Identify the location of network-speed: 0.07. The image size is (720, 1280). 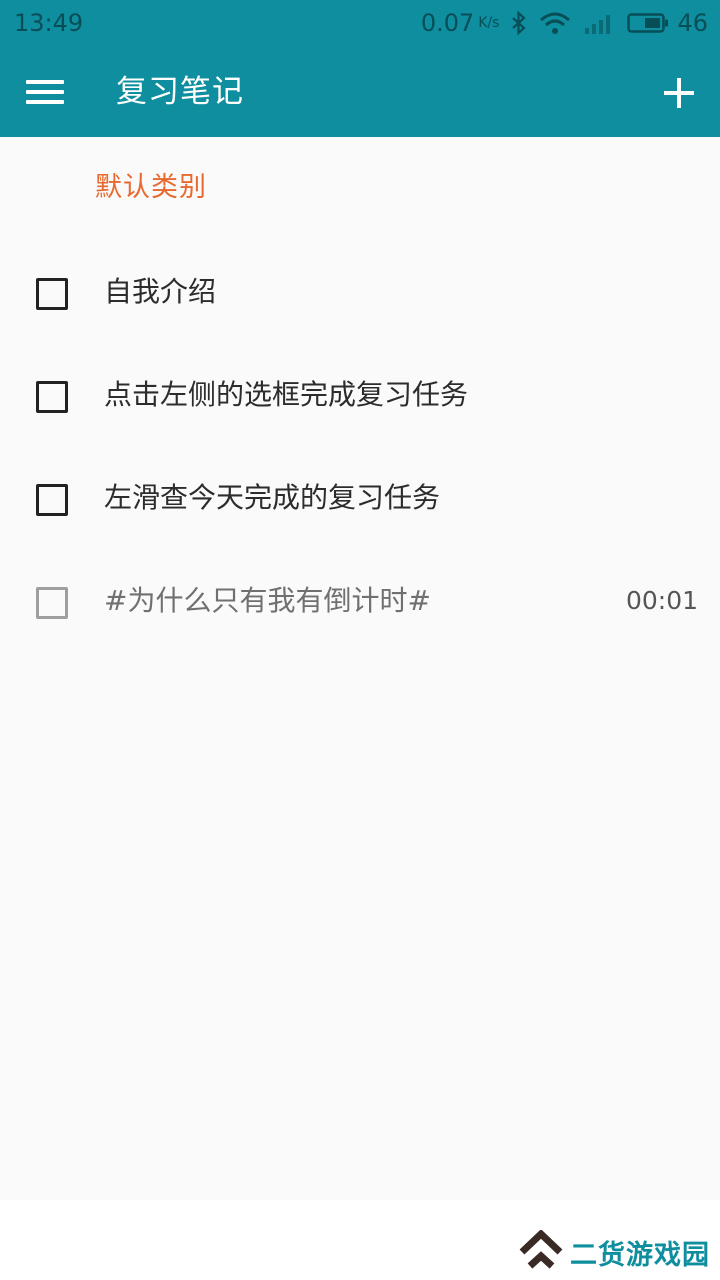
(447, 23).